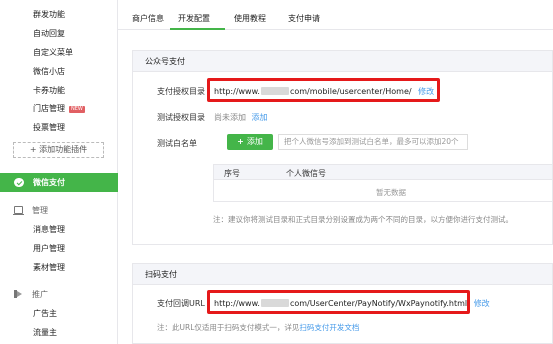  I want to click on sidebar-item-wechat-pay: 微信支付, so click(59, 182).